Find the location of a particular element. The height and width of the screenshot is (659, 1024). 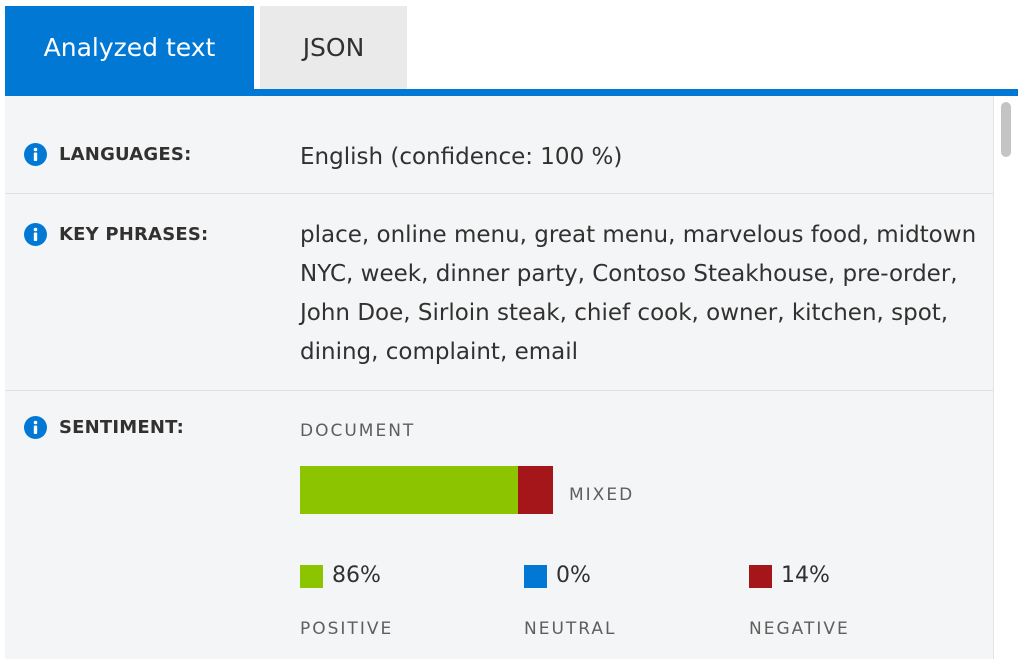

tab-underline is located at coordinates (511, 92).